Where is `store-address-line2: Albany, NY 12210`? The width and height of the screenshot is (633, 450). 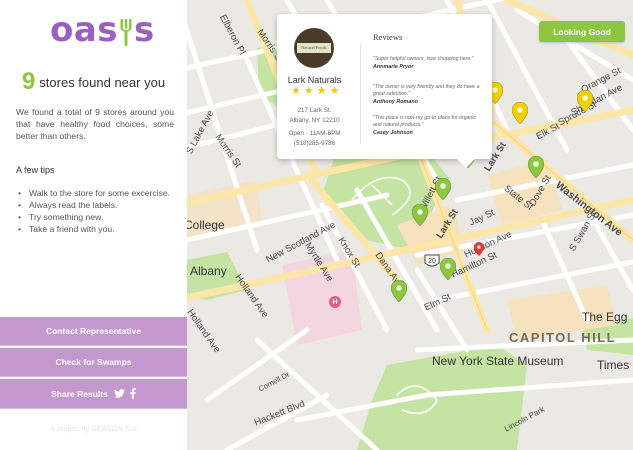 store-address-line2: Albany, NY 12210 is located at coordinates (314, 120).